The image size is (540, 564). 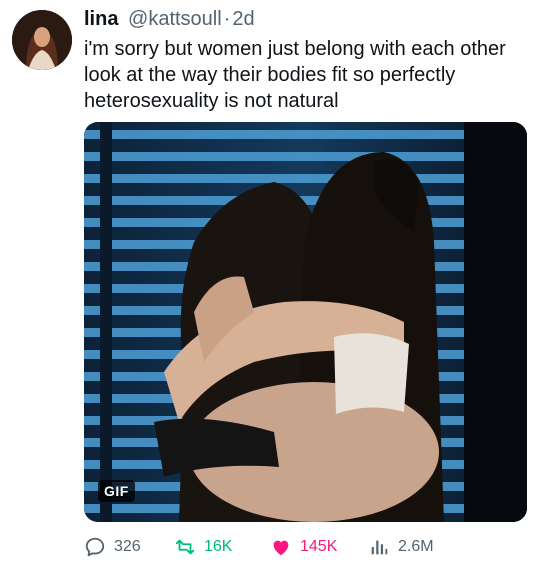 I want to click on views-button: 2.6M, so click(x=401, y=547).